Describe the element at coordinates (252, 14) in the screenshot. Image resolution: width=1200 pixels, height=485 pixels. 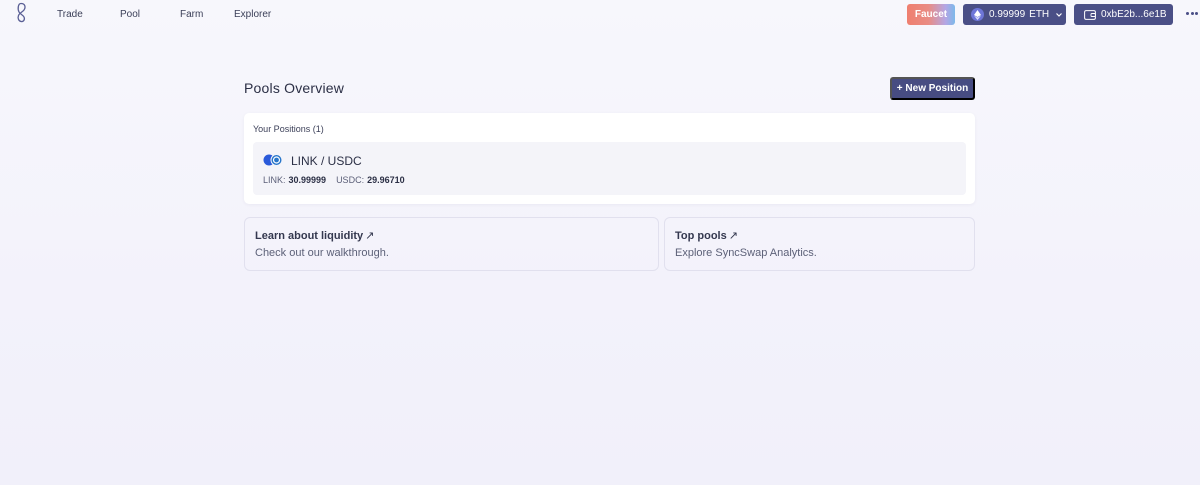
I see `nav-explorer: Explorer` at that location.